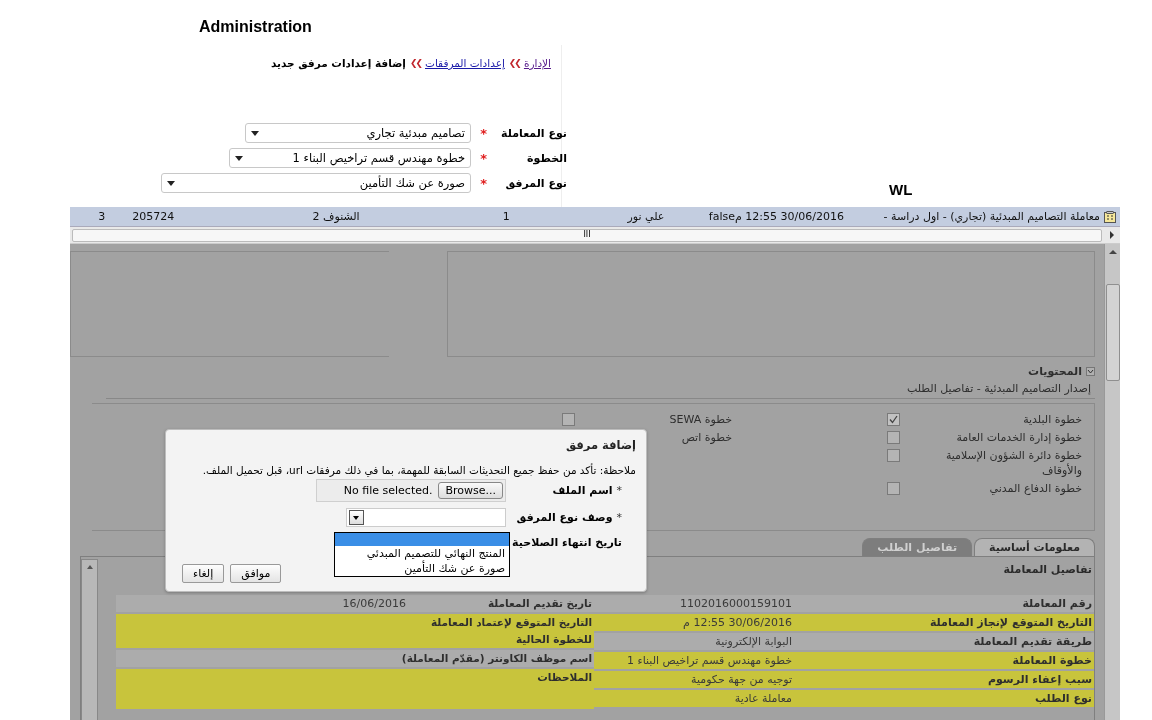 The height and width of the screenshot is (720, 1152). What do you see at coordinates (505, 216) in the screenshot?
I see `table-cell-text: 1` at bounding box center [505, 216].